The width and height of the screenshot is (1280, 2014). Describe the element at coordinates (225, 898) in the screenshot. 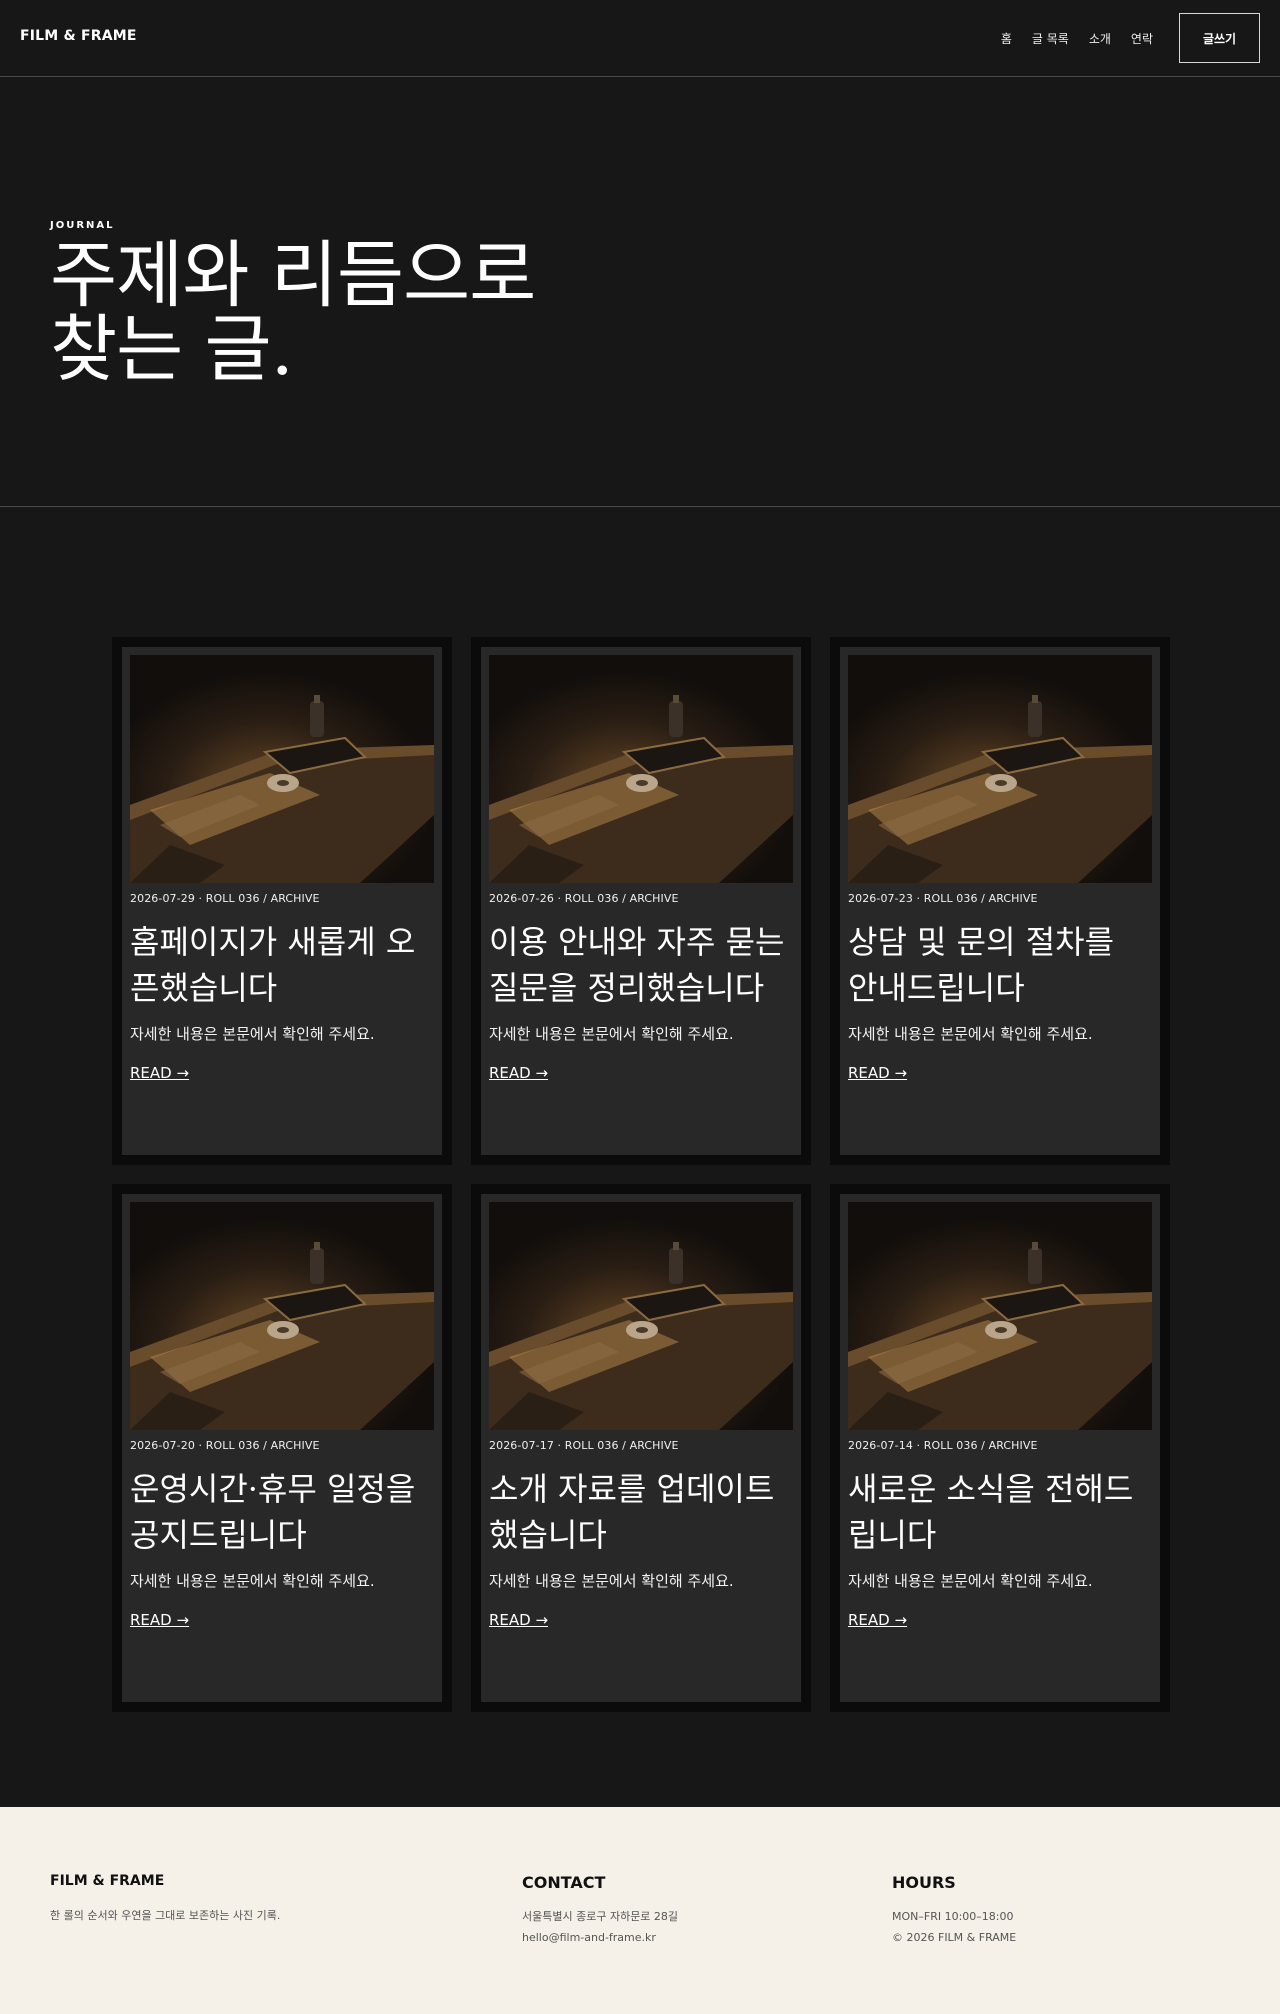

I see `post-meta: 2026-07-29 · ROLL 036 / ARCHIVE` at that location.